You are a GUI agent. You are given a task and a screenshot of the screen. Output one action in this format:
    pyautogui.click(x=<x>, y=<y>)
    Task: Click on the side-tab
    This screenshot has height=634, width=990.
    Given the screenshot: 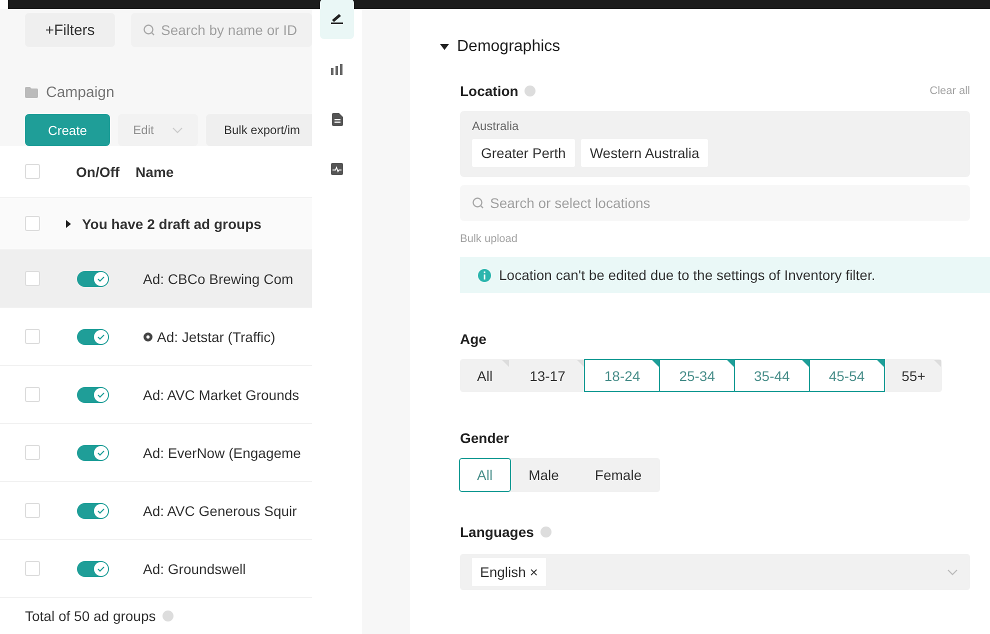 What is the action you would take?
    pyautogui.click(x=337, y=19)
    